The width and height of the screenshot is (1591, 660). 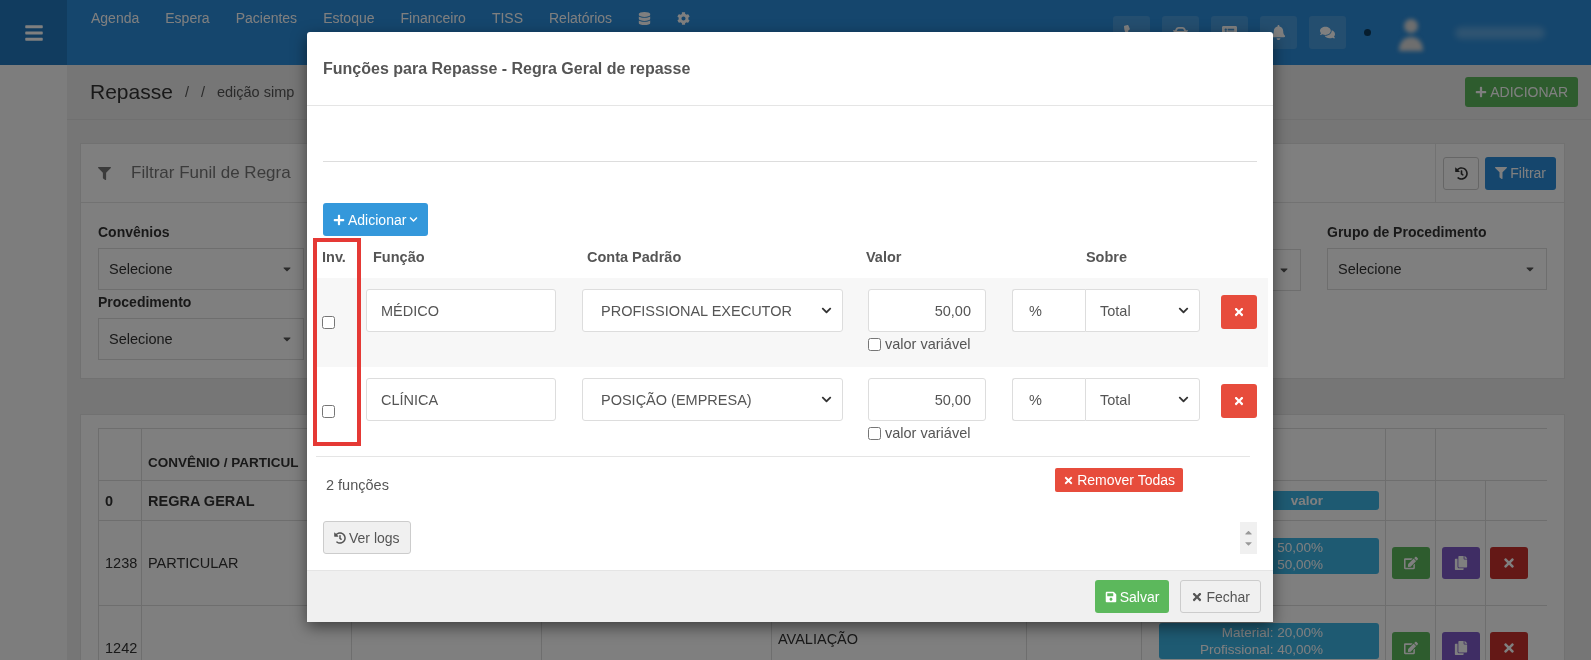 What do you see at coordinates (119, 633) in the screenshot?
I see `table-cell: 1242` at bounding box center [119, 633].